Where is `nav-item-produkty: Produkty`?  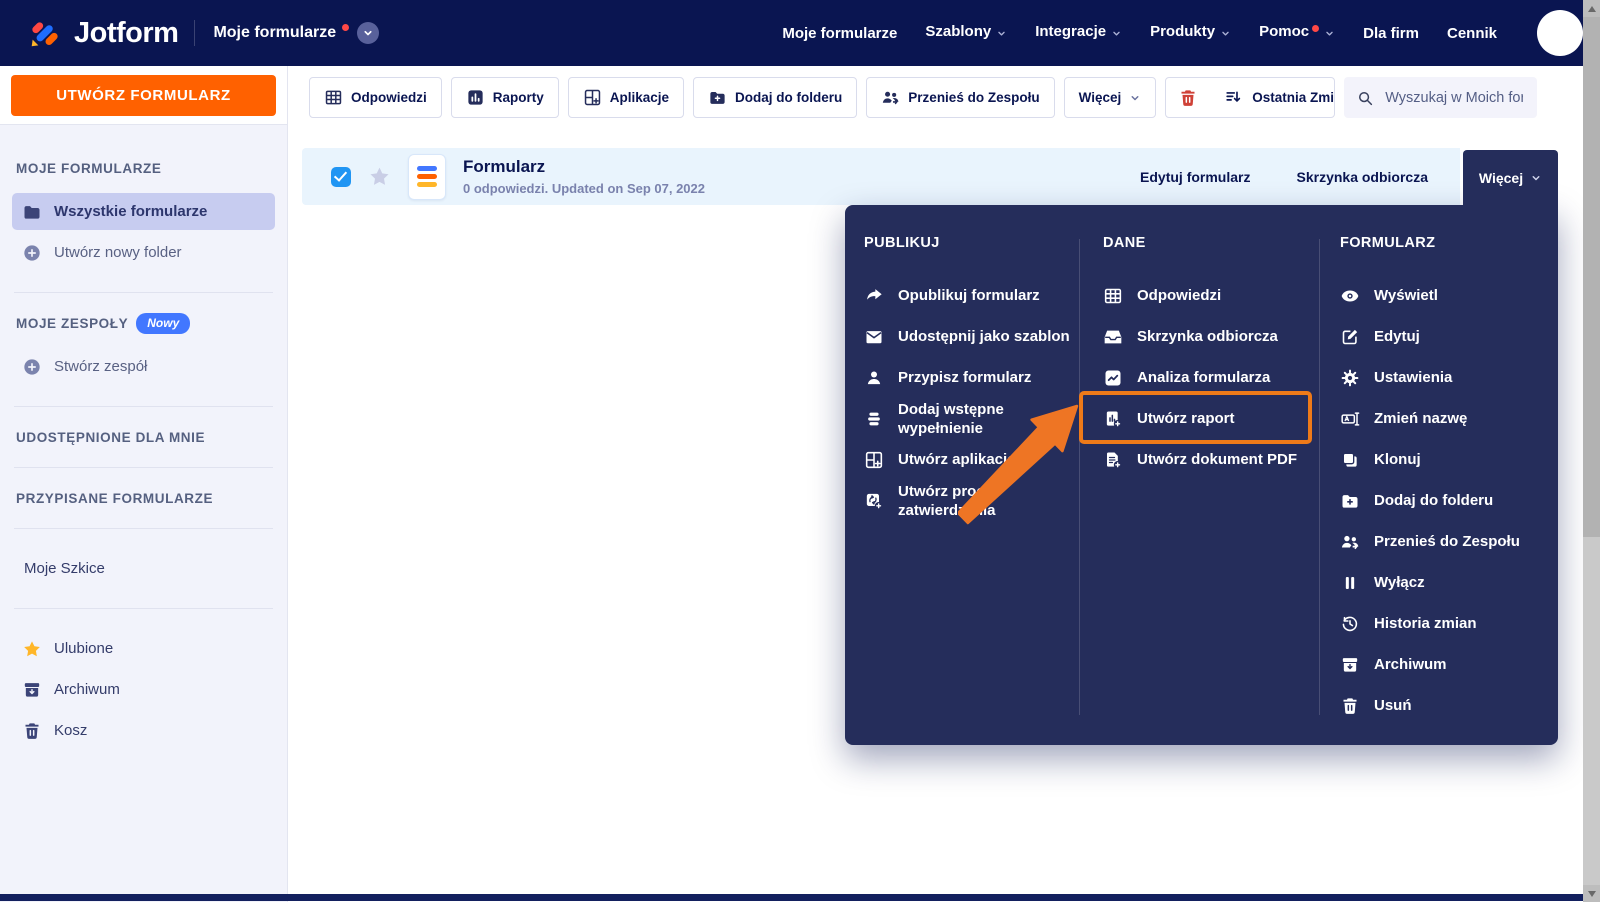 nav-item-produkty: Produkty is located at coordinates (1190, 33).